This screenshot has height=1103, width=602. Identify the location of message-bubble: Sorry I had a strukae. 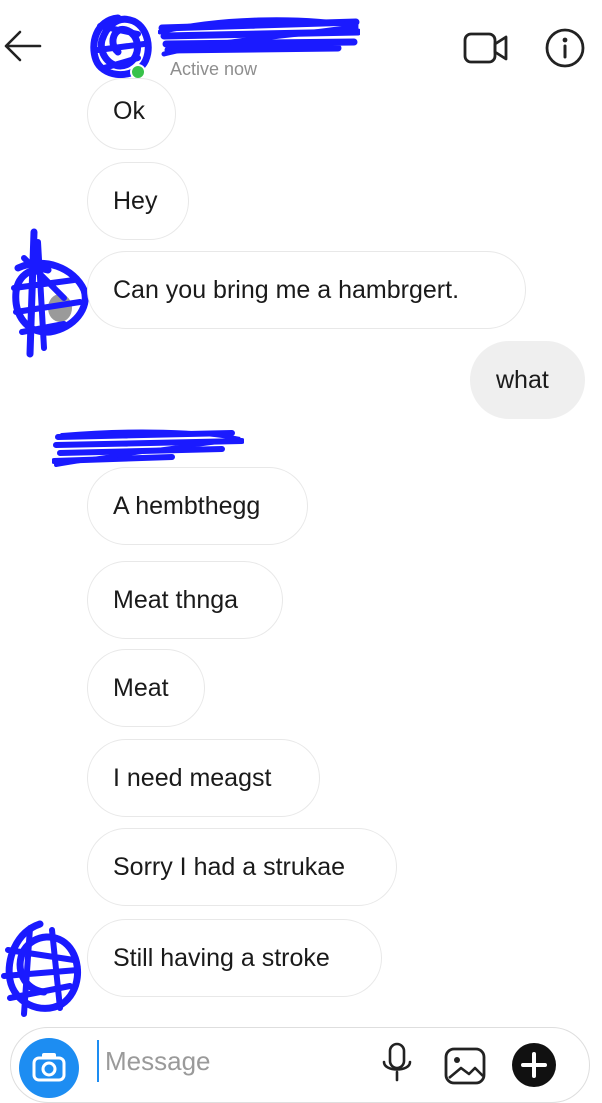
(242, 867).